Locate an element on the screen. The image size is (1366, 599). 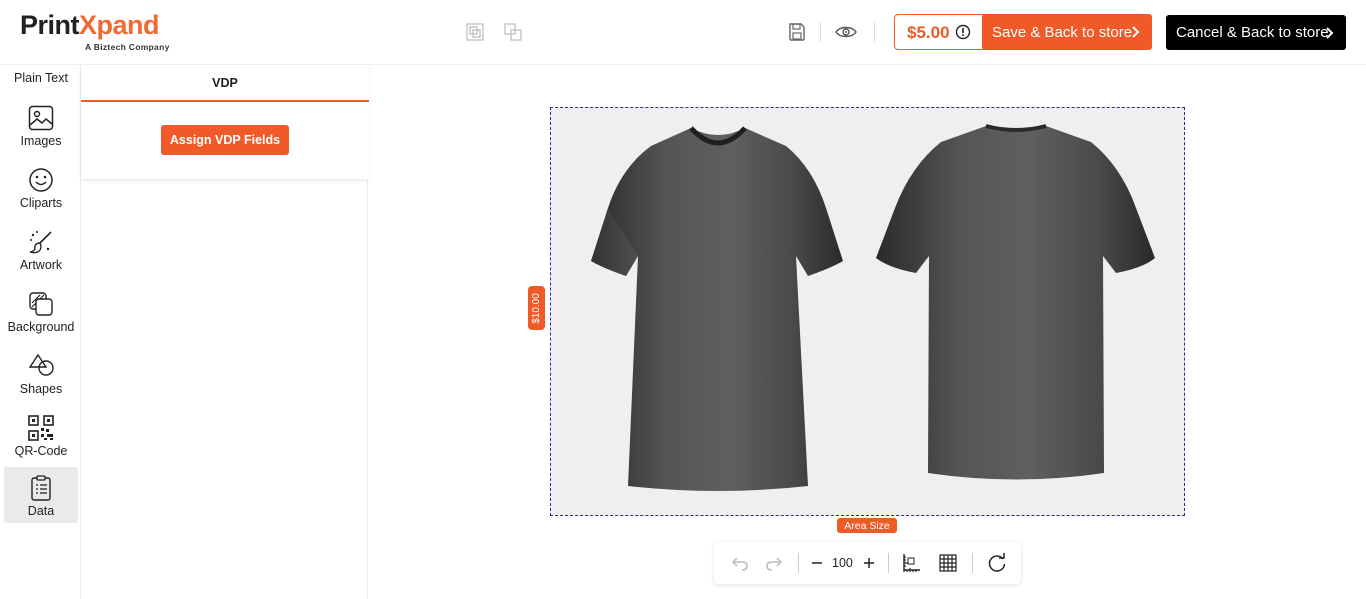
tab-vdp: VDP is located at coordinates (225, 83).